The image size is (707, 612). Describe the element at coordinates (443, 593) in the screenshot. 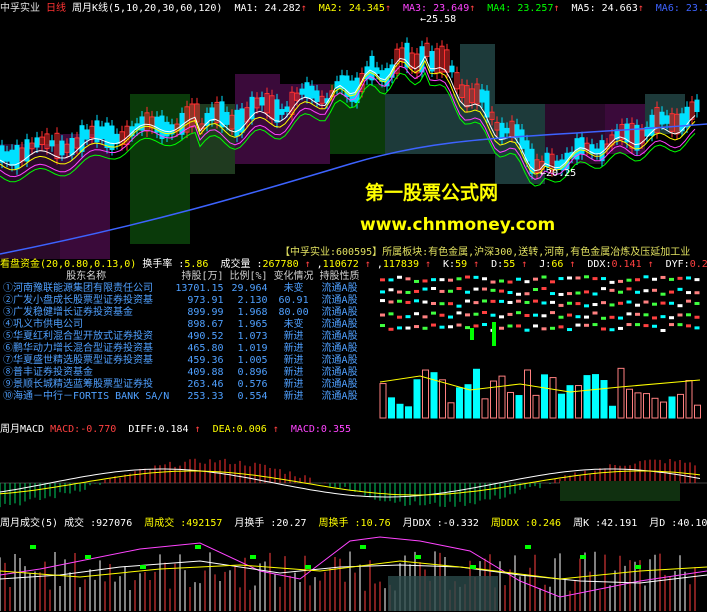

I see `period-box` at that location.